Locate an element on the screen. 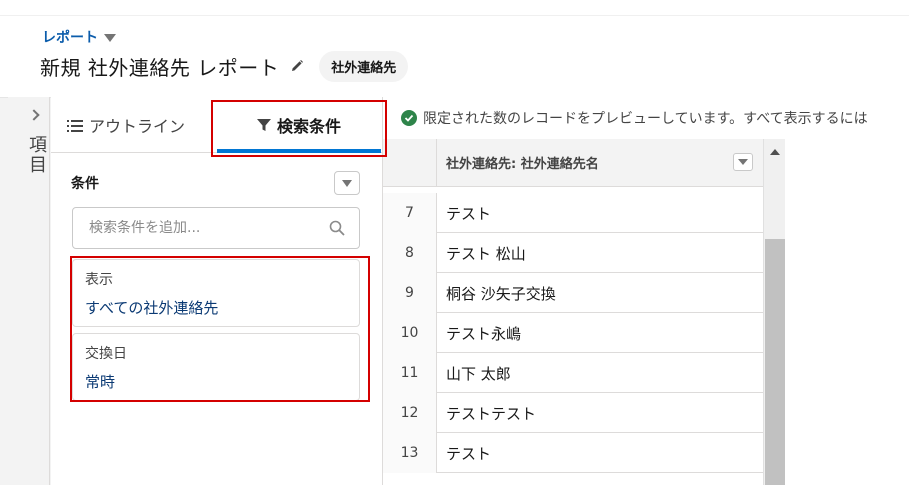  filter-card-exchange-date: 交換日 常時 is located at coordinates (216, 367).